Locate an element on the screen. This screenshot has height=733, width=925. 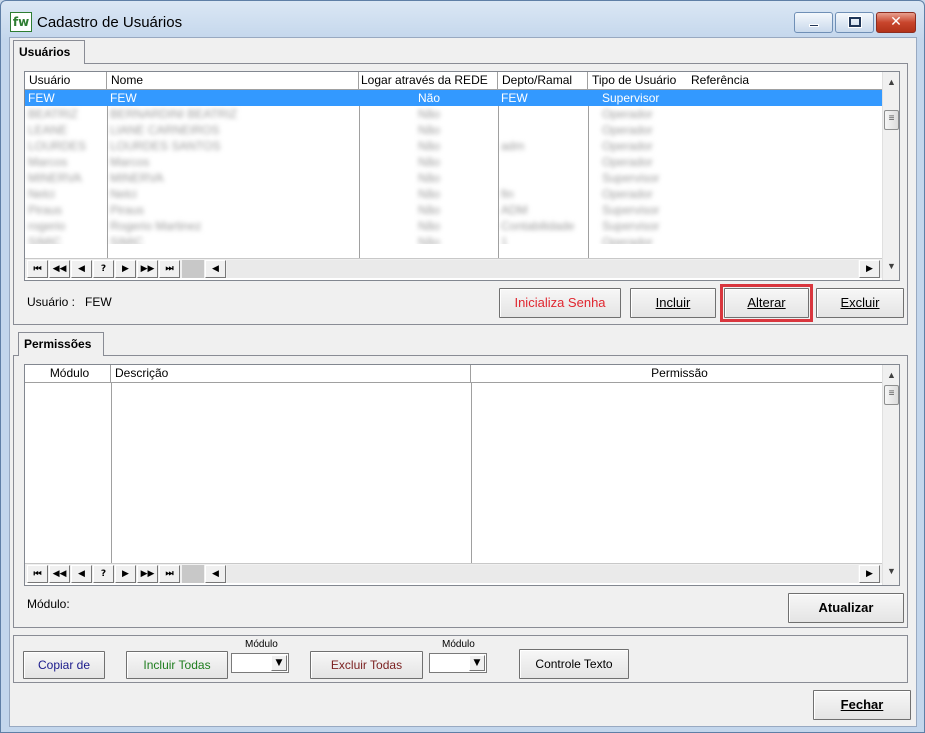
close-button-label: Fechar is located at coordinates (862, 704).